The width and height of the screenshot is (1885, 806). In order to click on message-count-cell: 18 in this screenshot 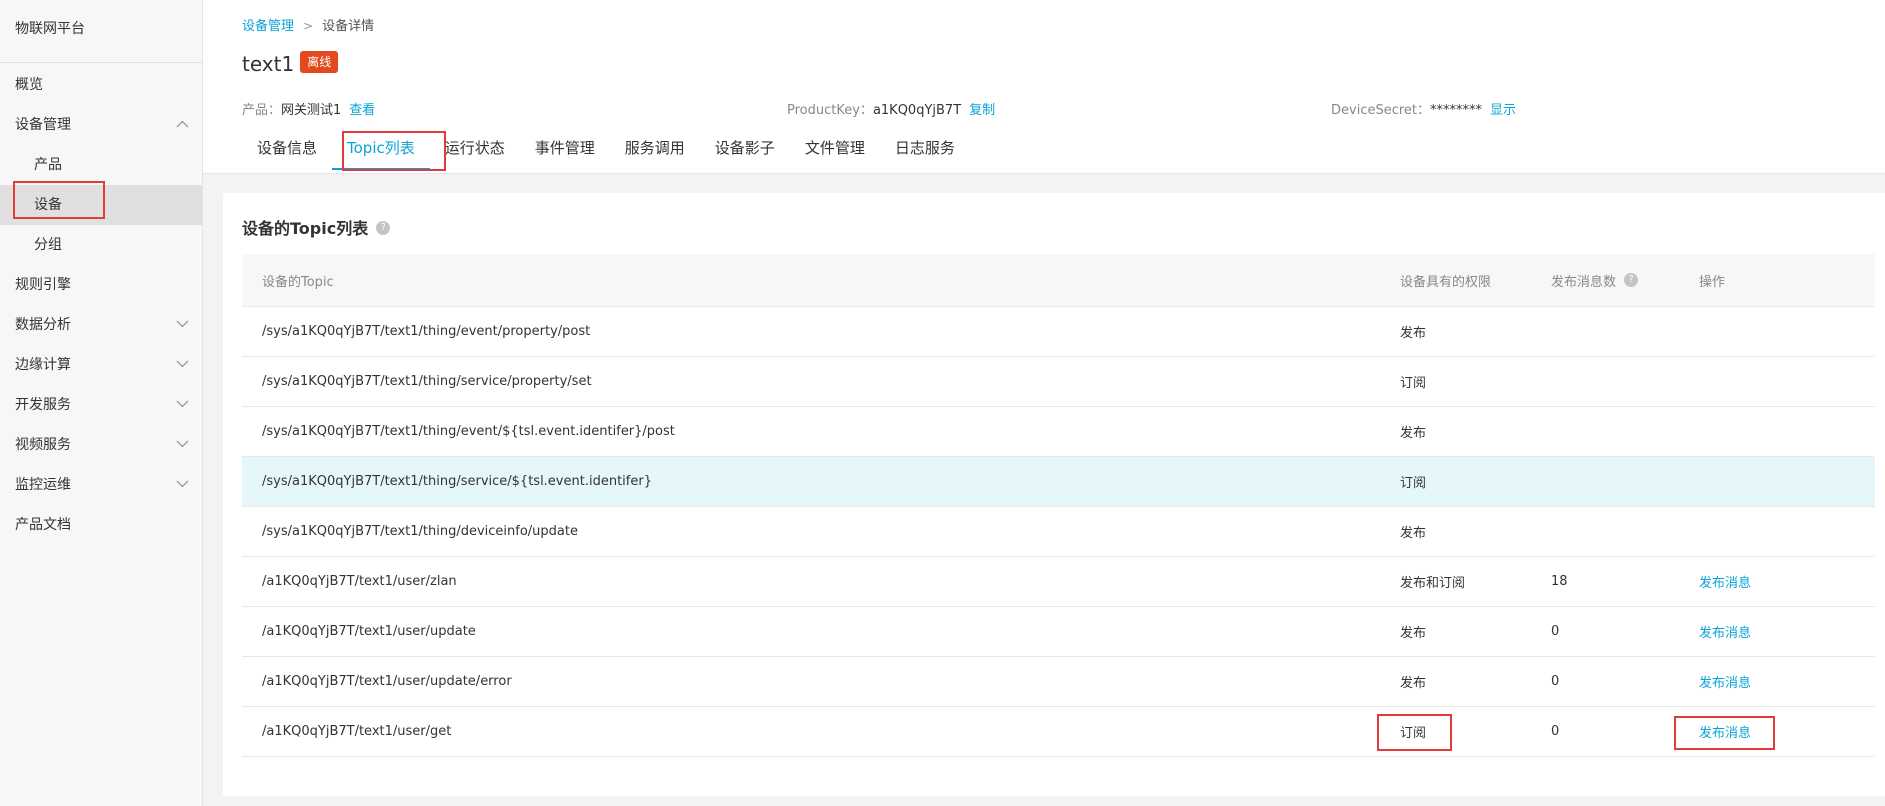, I will do `click(1625, 581)`.